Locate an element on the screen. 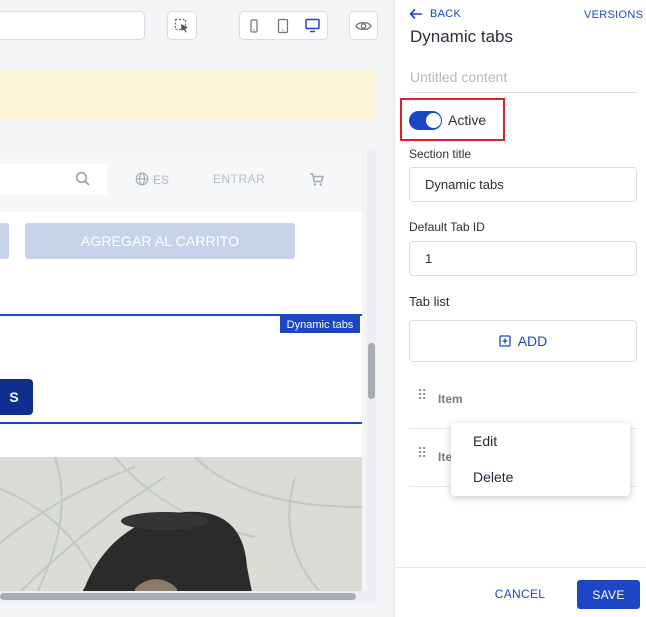 This screenshot has width=646, height=617. secondary-product-button is located at coordinates (4, 241).